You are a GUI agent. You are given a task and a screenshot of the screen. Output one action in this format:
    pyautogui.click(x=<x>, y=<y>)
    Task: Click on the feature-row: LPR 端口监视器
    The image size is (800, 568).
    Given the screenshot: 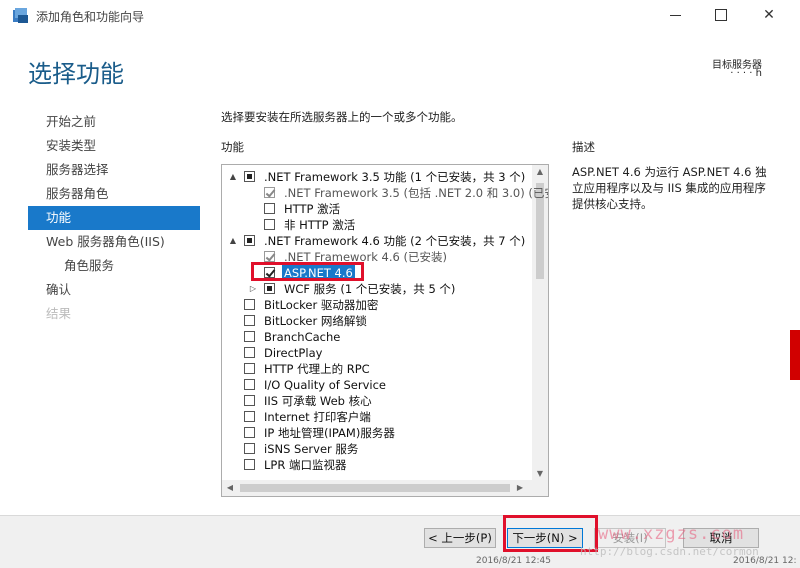 What is the action you would take?
    pyautogui.click(x=375, y=465)
    